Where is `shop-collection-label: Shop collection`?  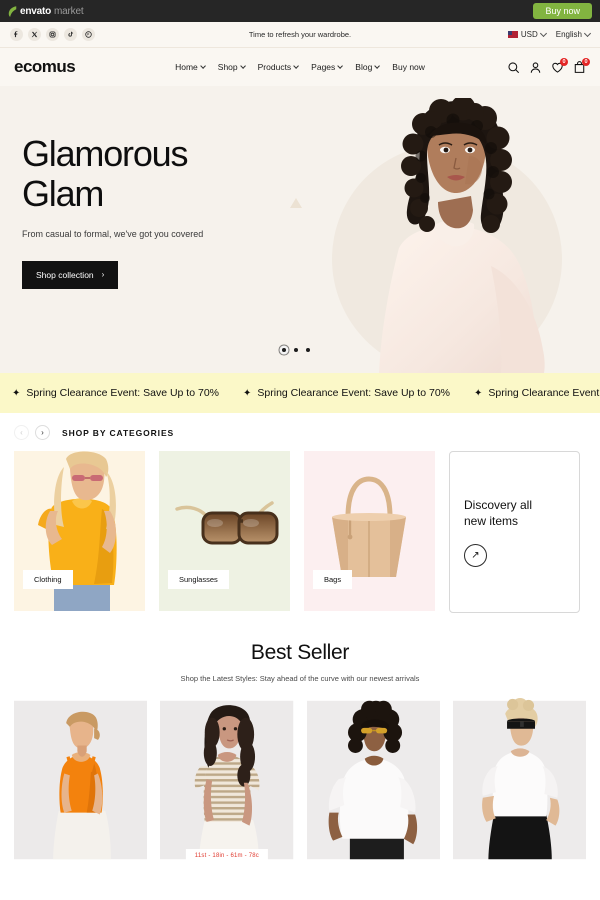
shop-collection-label: Shop collection is located at coordinates (65, 274).